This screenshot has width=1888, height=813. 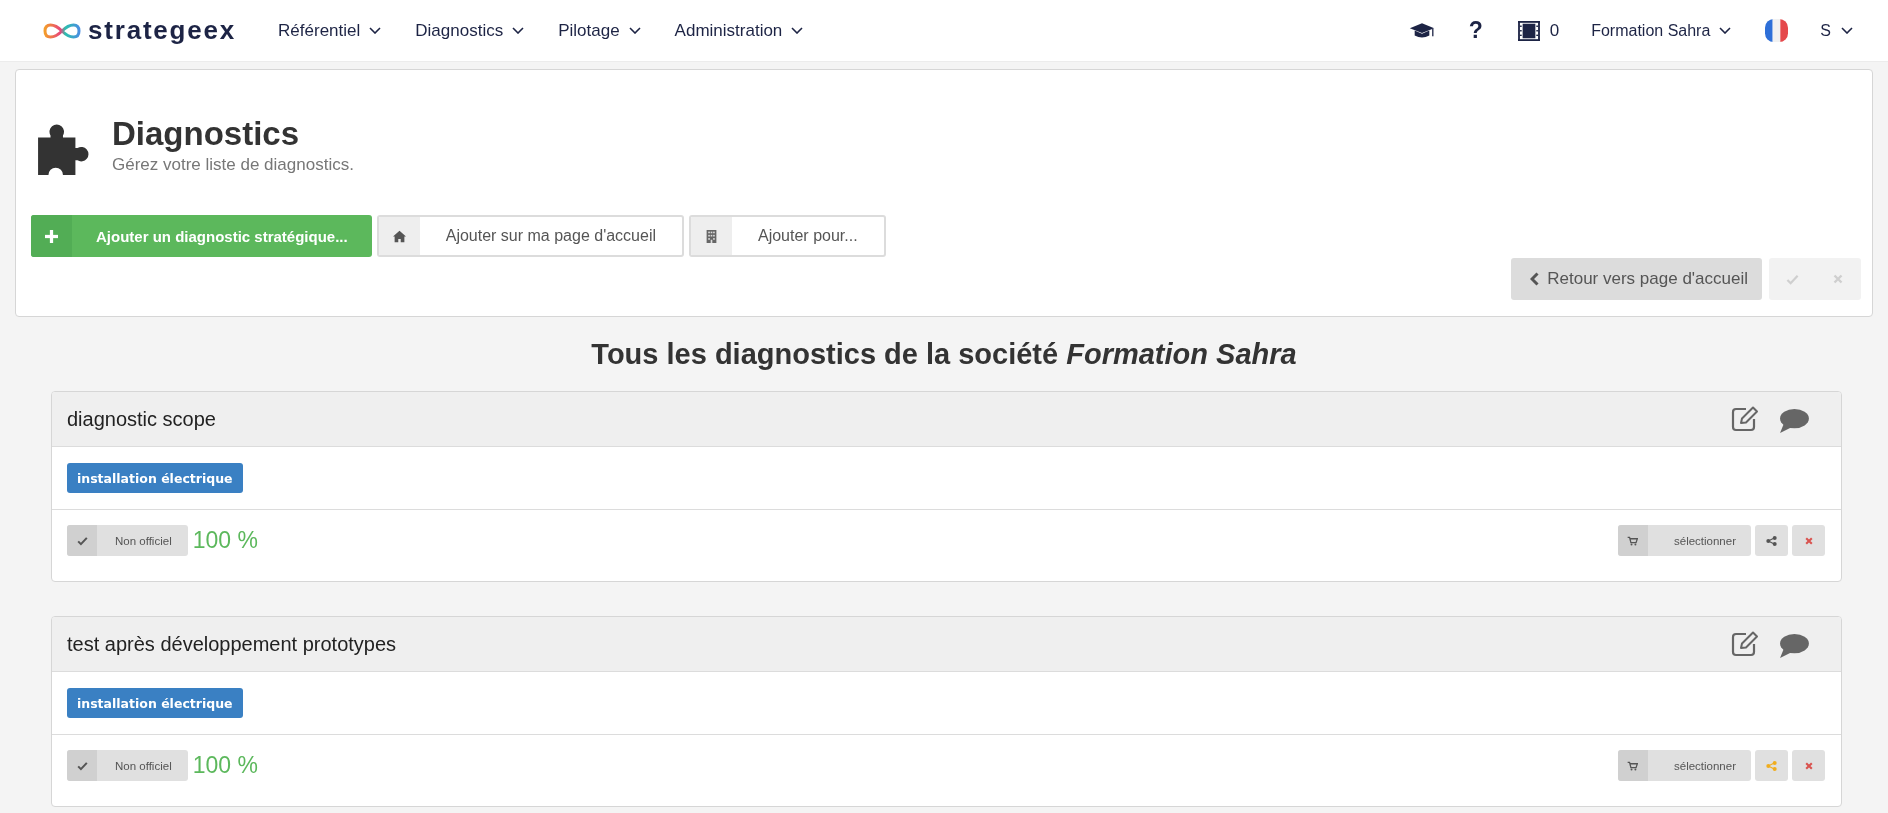 I want to click on plus-icon, so click(x=51, y=236).